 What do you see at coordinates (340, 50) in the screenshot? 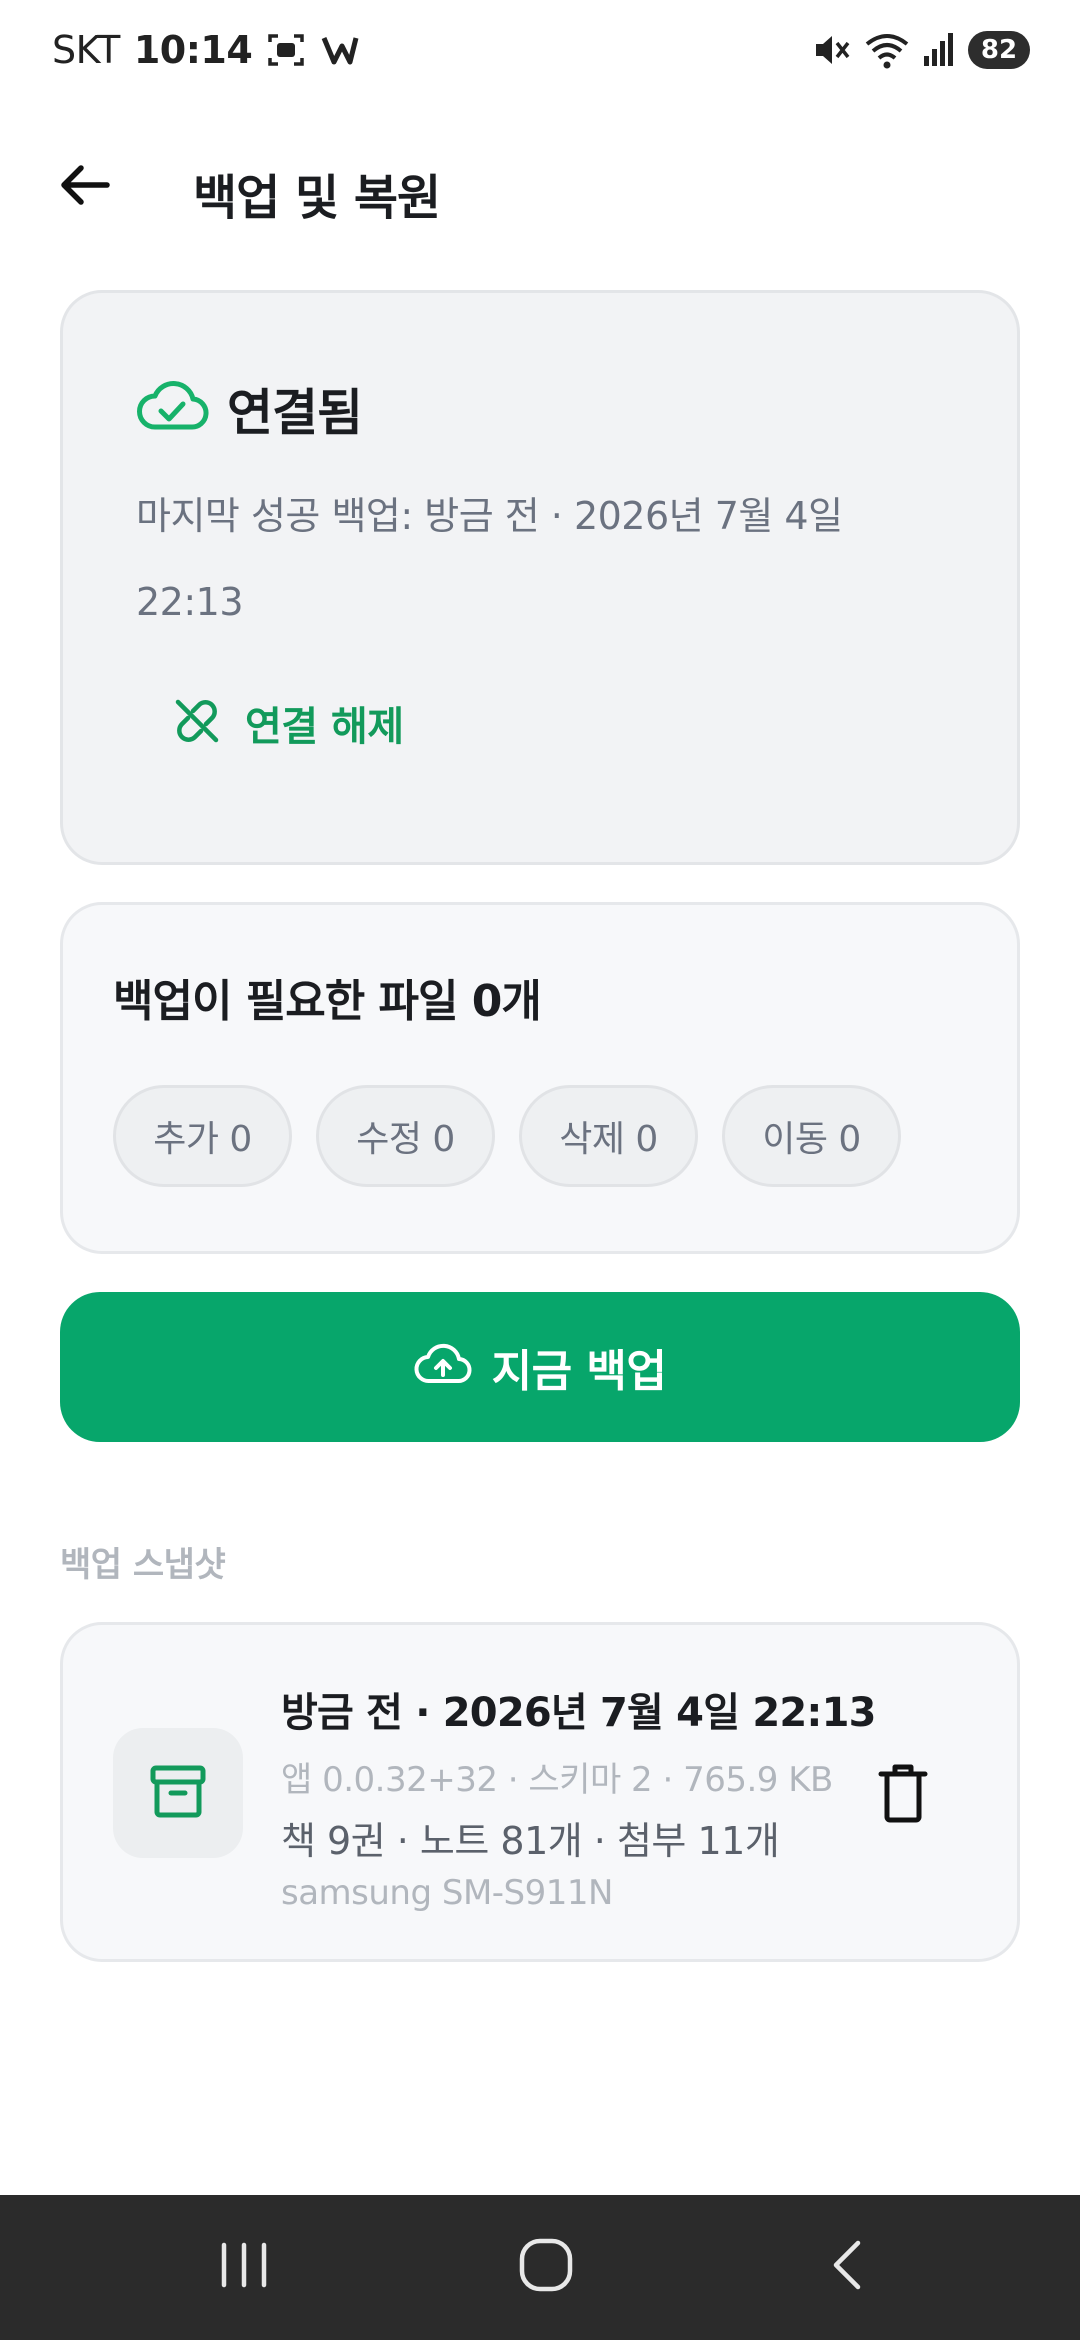
I see `app-notification-icon` at bounding box center [340, 50].